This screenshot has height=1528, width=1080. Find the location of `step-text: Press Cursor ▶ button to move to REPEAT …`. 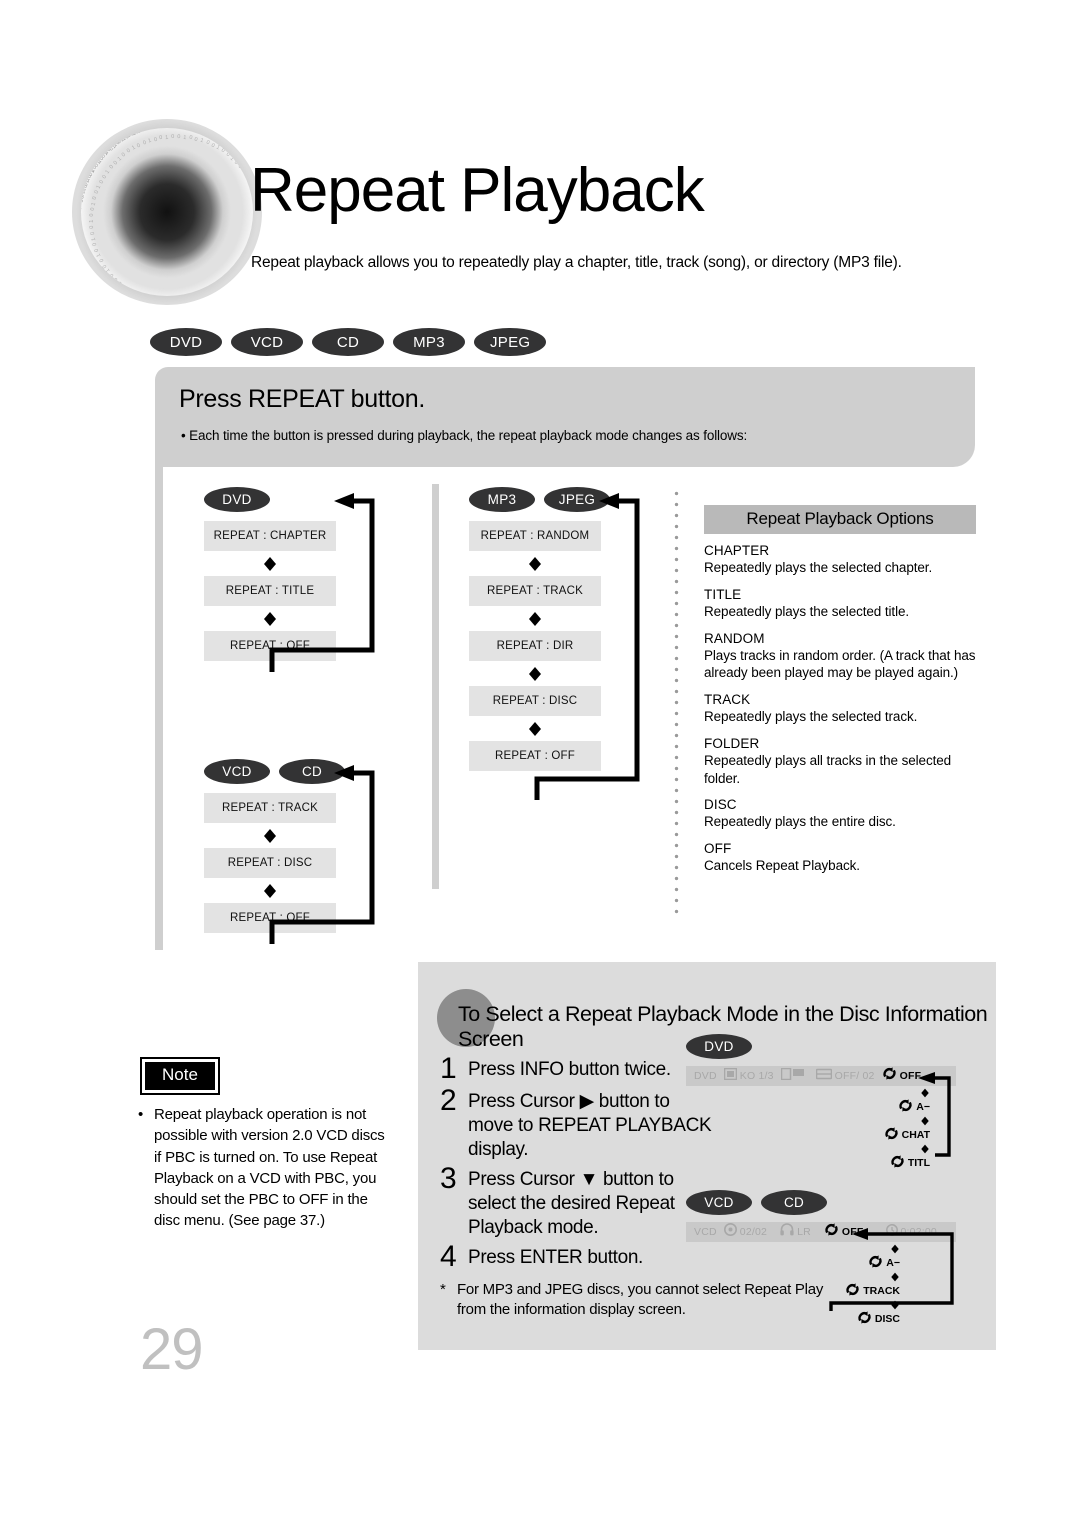

step-text: Press Cursor ▶ button to move to REPEAT … is located at coordinates (590, 1125).